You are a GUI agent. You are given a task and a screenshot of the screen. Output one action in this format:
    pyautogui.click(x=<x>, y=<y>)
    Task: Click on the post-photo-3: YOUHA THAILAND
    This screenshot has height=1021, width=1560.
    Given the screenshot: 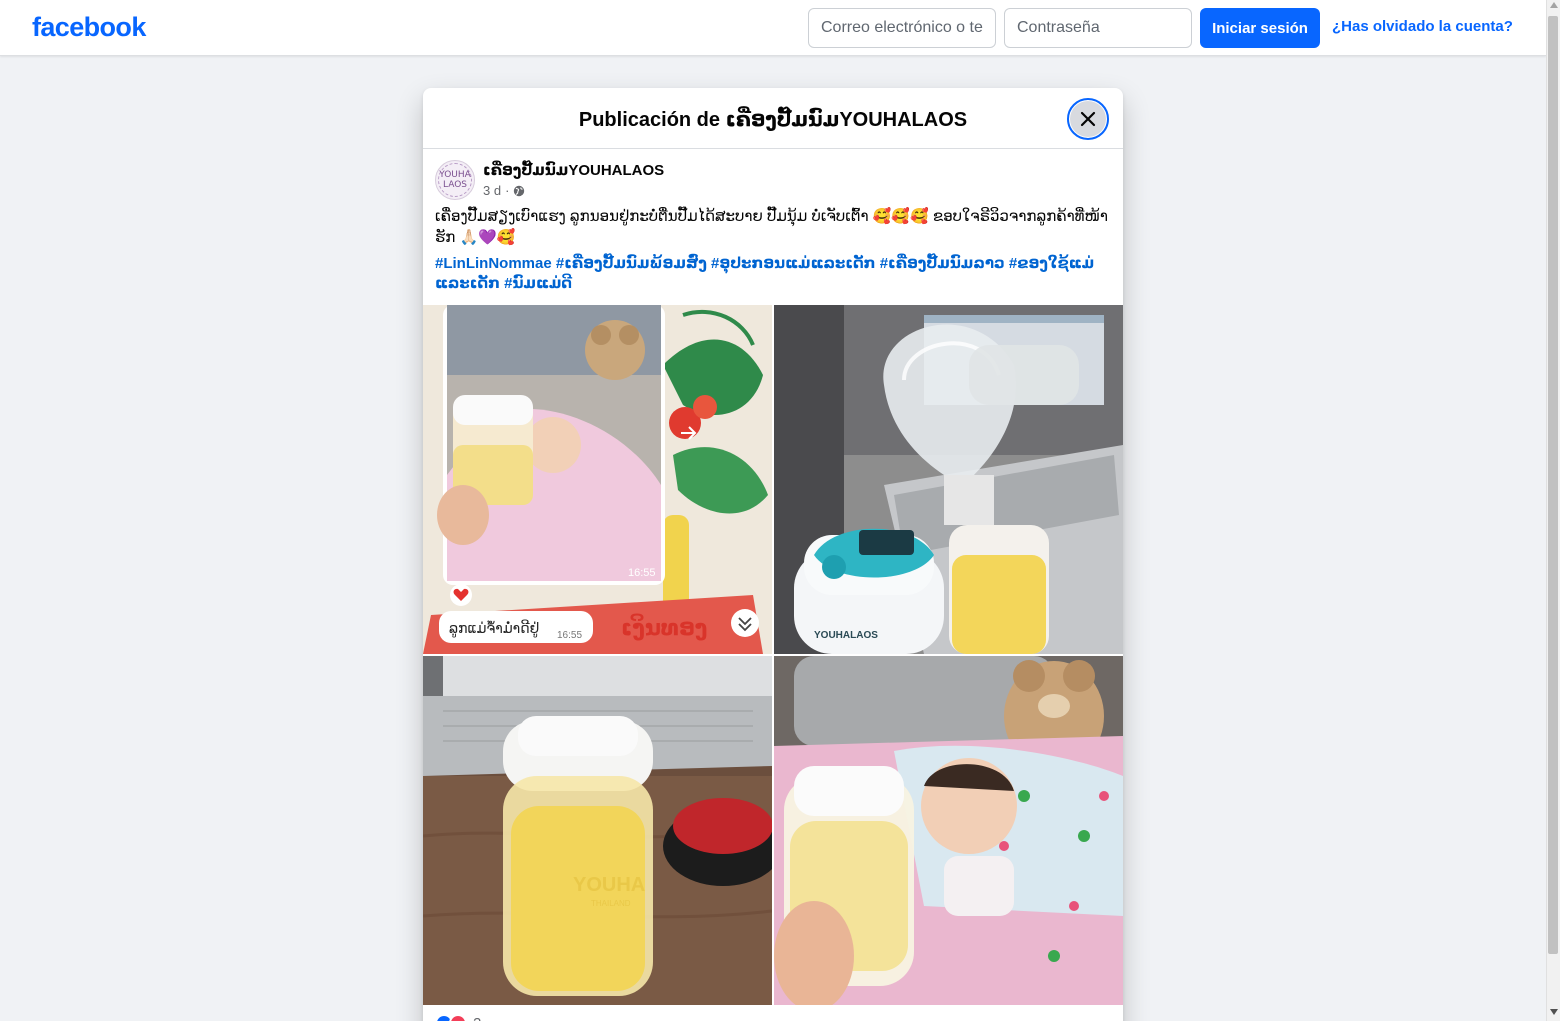 What is the action you would take?
    pyautogui.click(x=597, y=830)
    